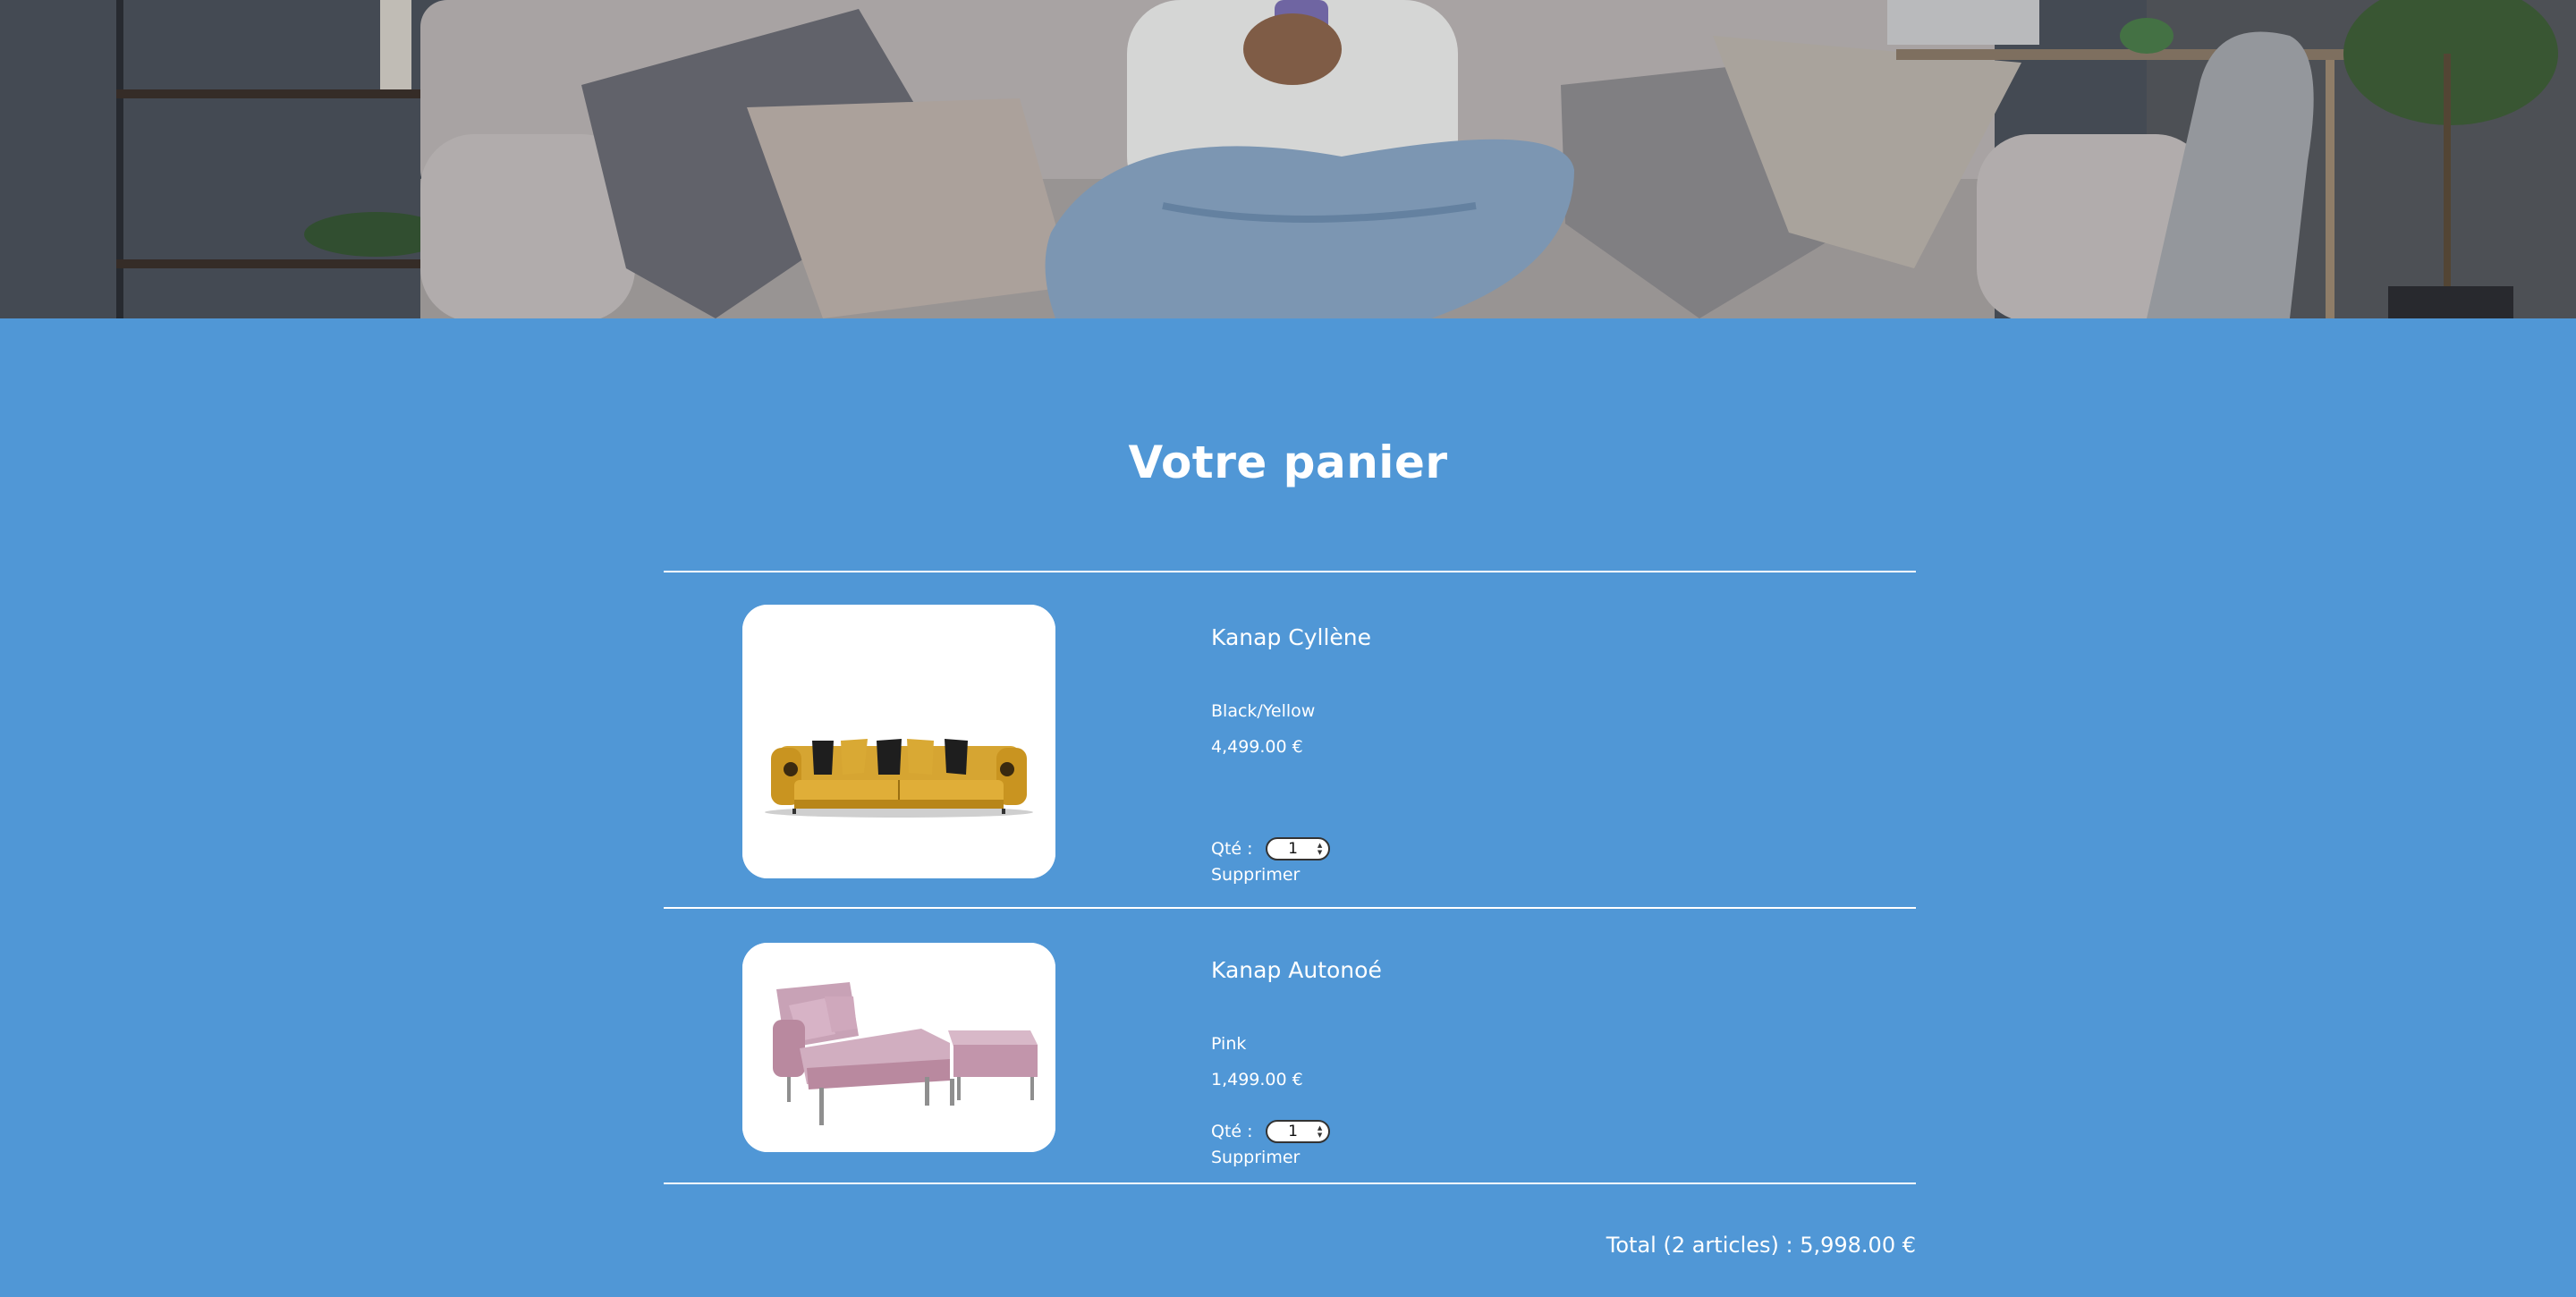 This screenshot has height=1297, width=2576. What do you see at coordinates (1678, 1245) in the screenshot?
I see `total-quantity: 2` at bounding box center [1678, 1245].